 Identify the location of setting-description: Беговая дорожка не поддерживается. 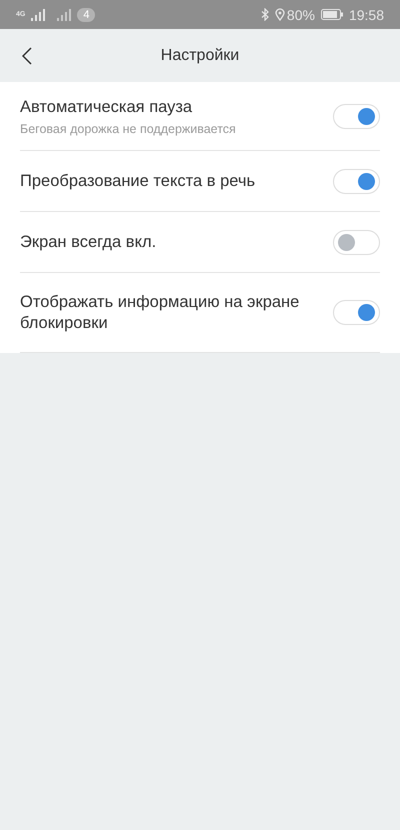
(128, 129).